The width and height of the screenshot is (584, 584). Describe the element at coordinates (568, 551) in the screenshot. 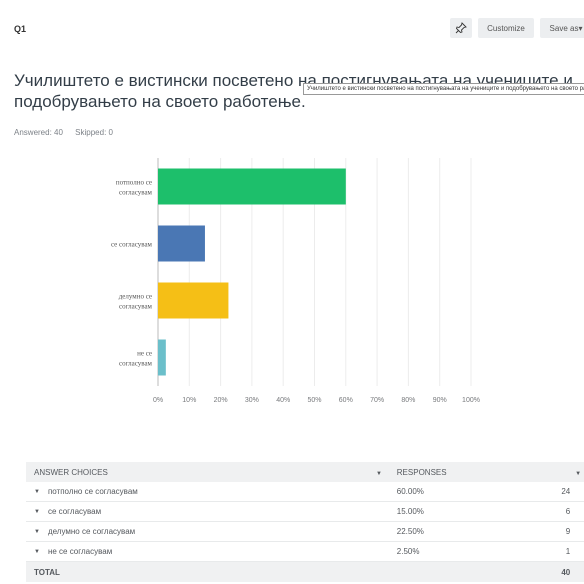

I see `response-count: 1` at that location.